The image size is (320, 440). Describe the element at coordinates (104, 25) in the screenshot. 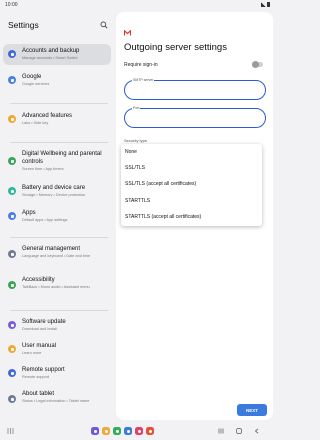

I see `search-icon` at that location.